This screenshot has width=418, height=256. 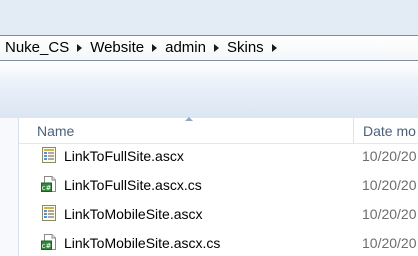 I want to click on address-bar: Nuke_CS Website admin Skins, so click(x=209, y=48).